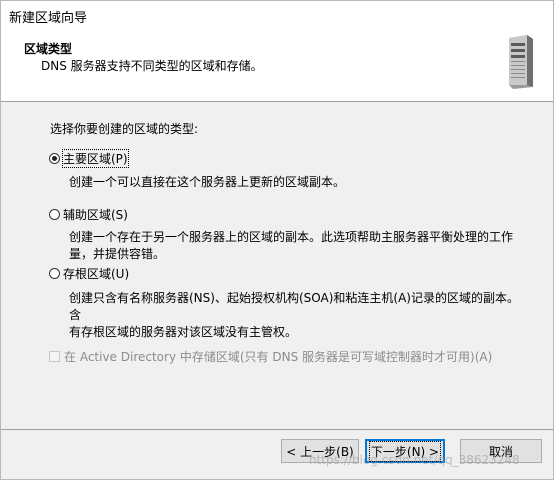 The image size is (554, 480). What do you see at coordinates (277, 14) in the screenshot?
I see `title-bar: 新建区域向导` at bounding box center [277, 14].